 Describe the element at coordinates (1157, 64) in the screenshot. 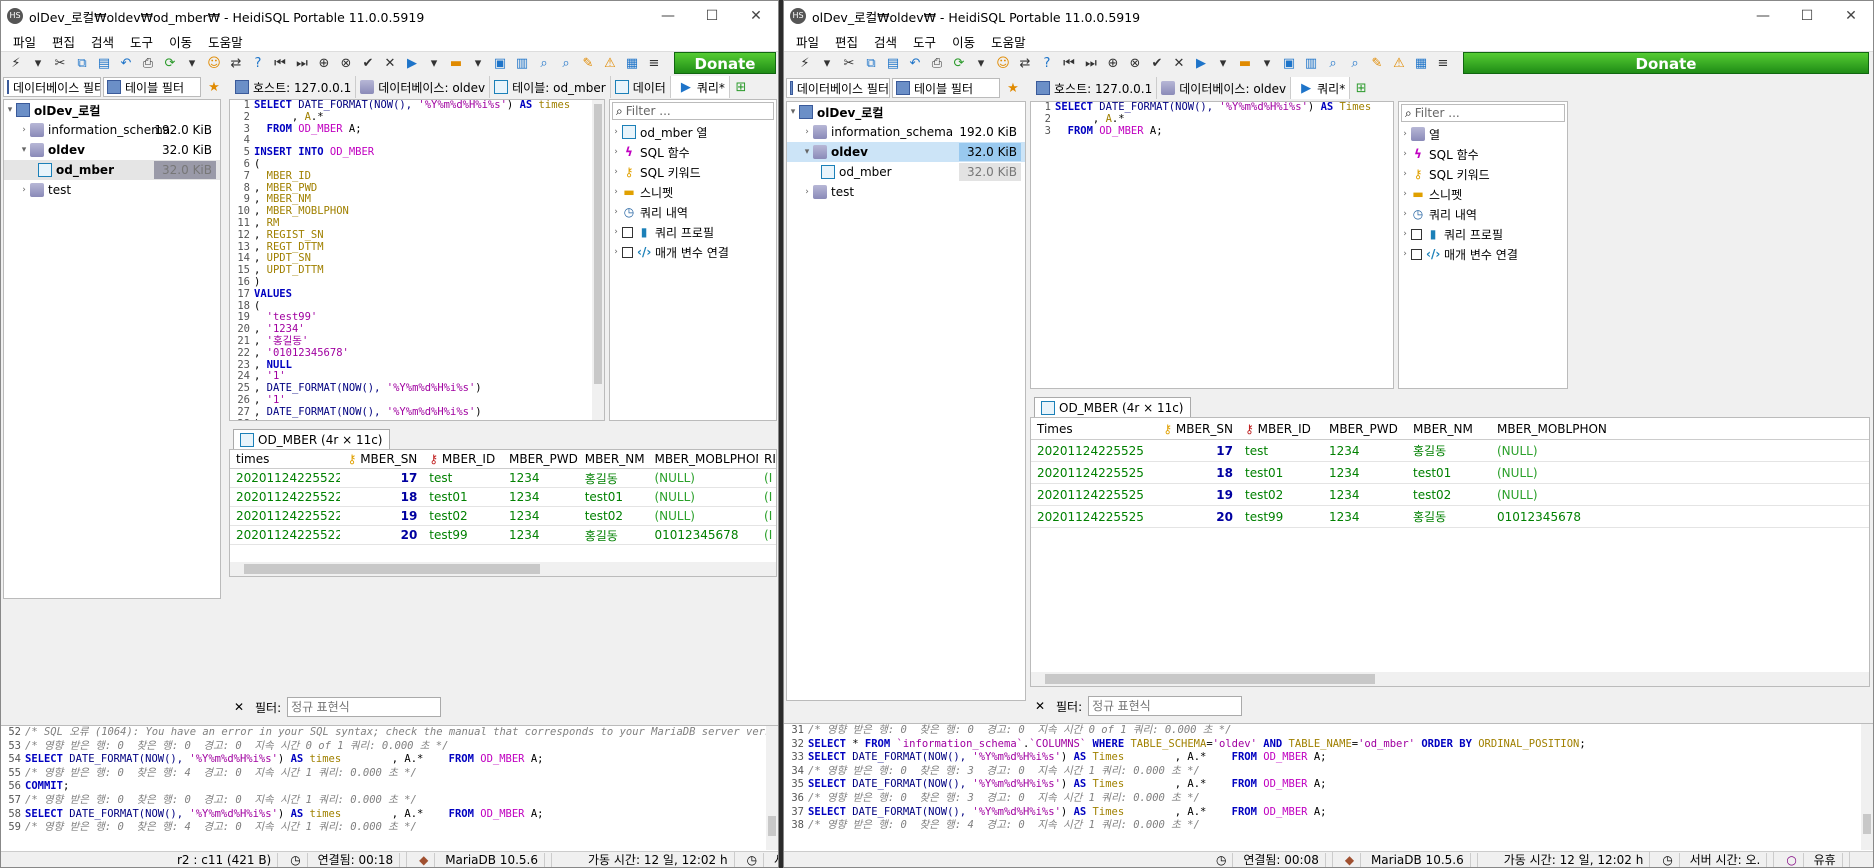

I see `apply-icon: ✔` at that location.